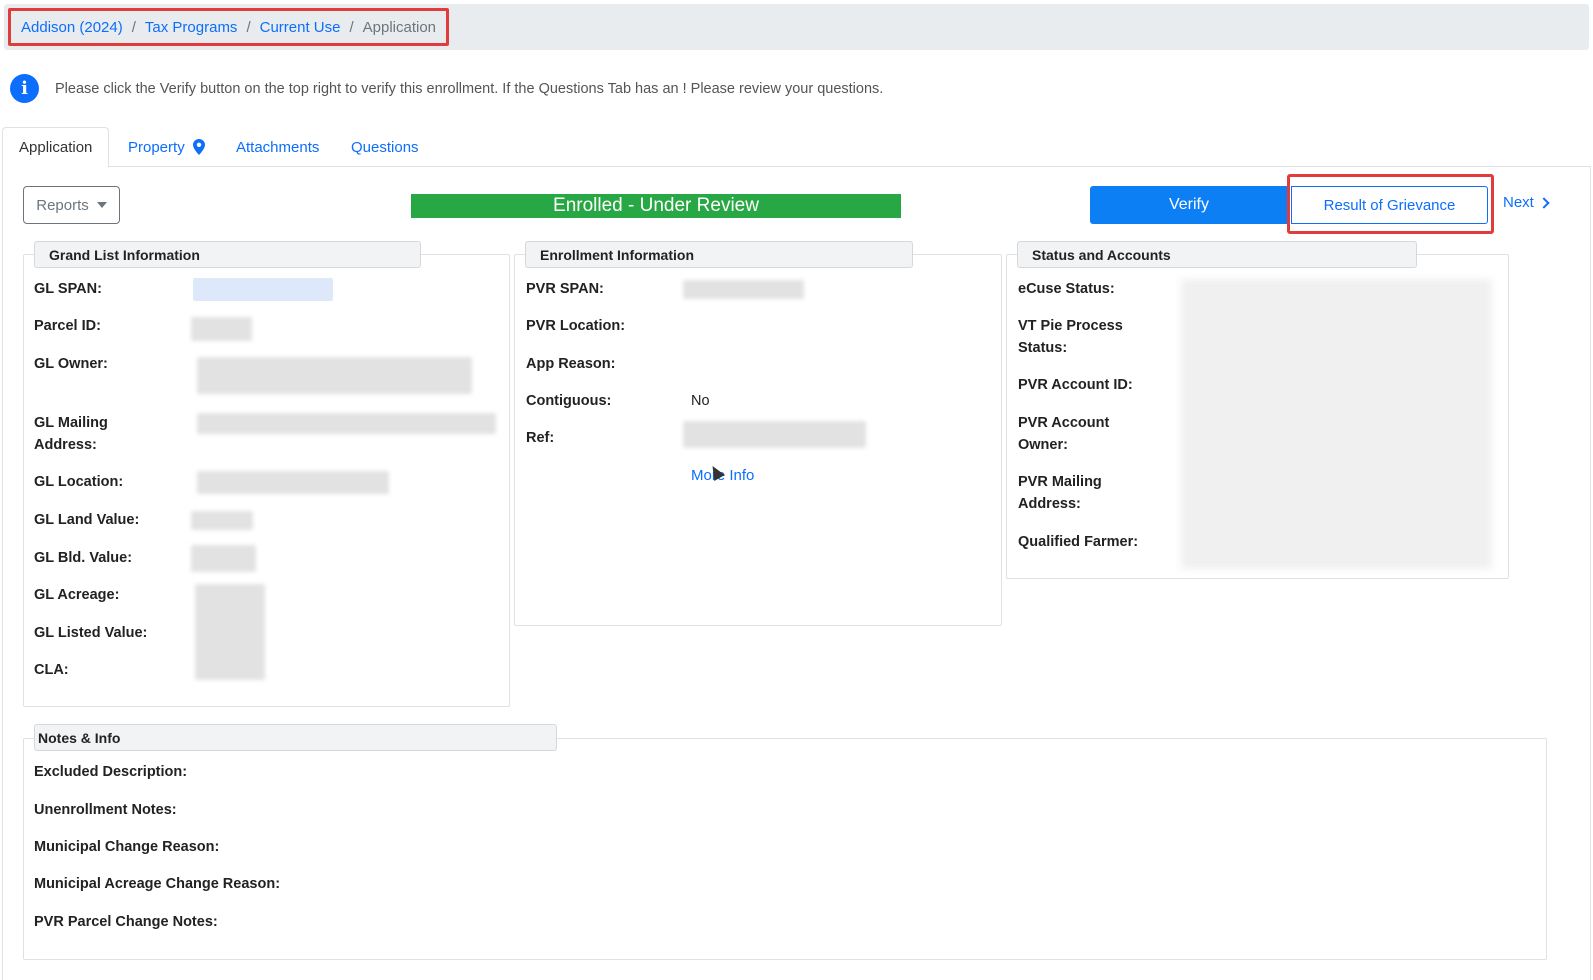  What do you see at coordinates (198, 147) in the screenshot?
I see `map-pin-icon` at bounding box center [198, 147].